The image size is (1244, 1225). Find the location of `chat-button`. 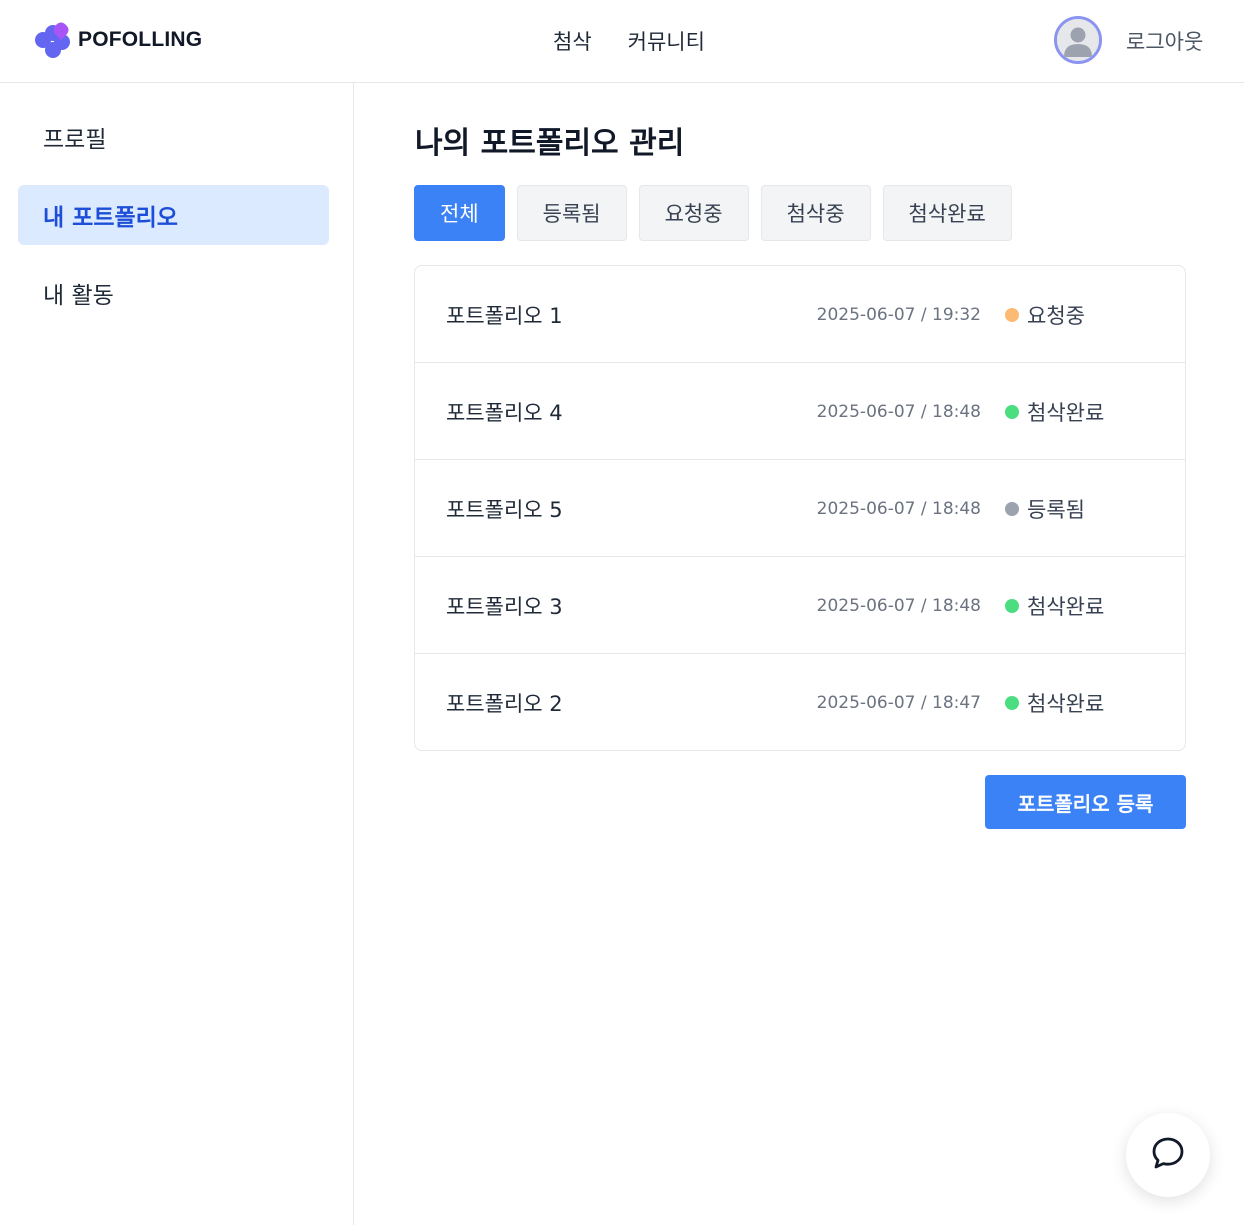

chat-button is located at coordinates (1168, 1155).